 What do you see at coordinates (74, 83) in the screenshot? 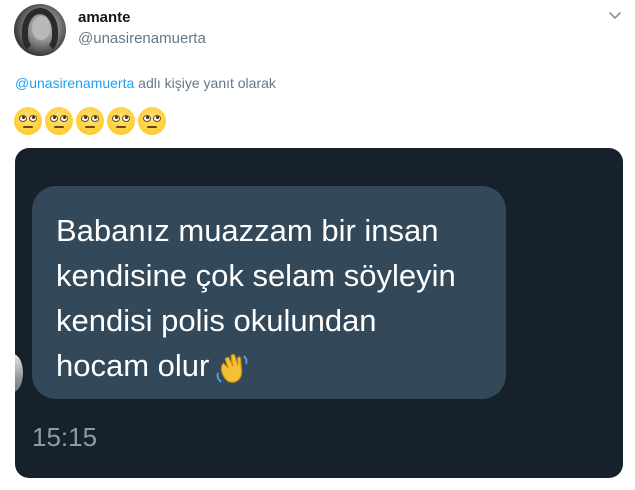
I see `reply-mention-link: @unasirenamuerta` at bounding box center [74, 83].